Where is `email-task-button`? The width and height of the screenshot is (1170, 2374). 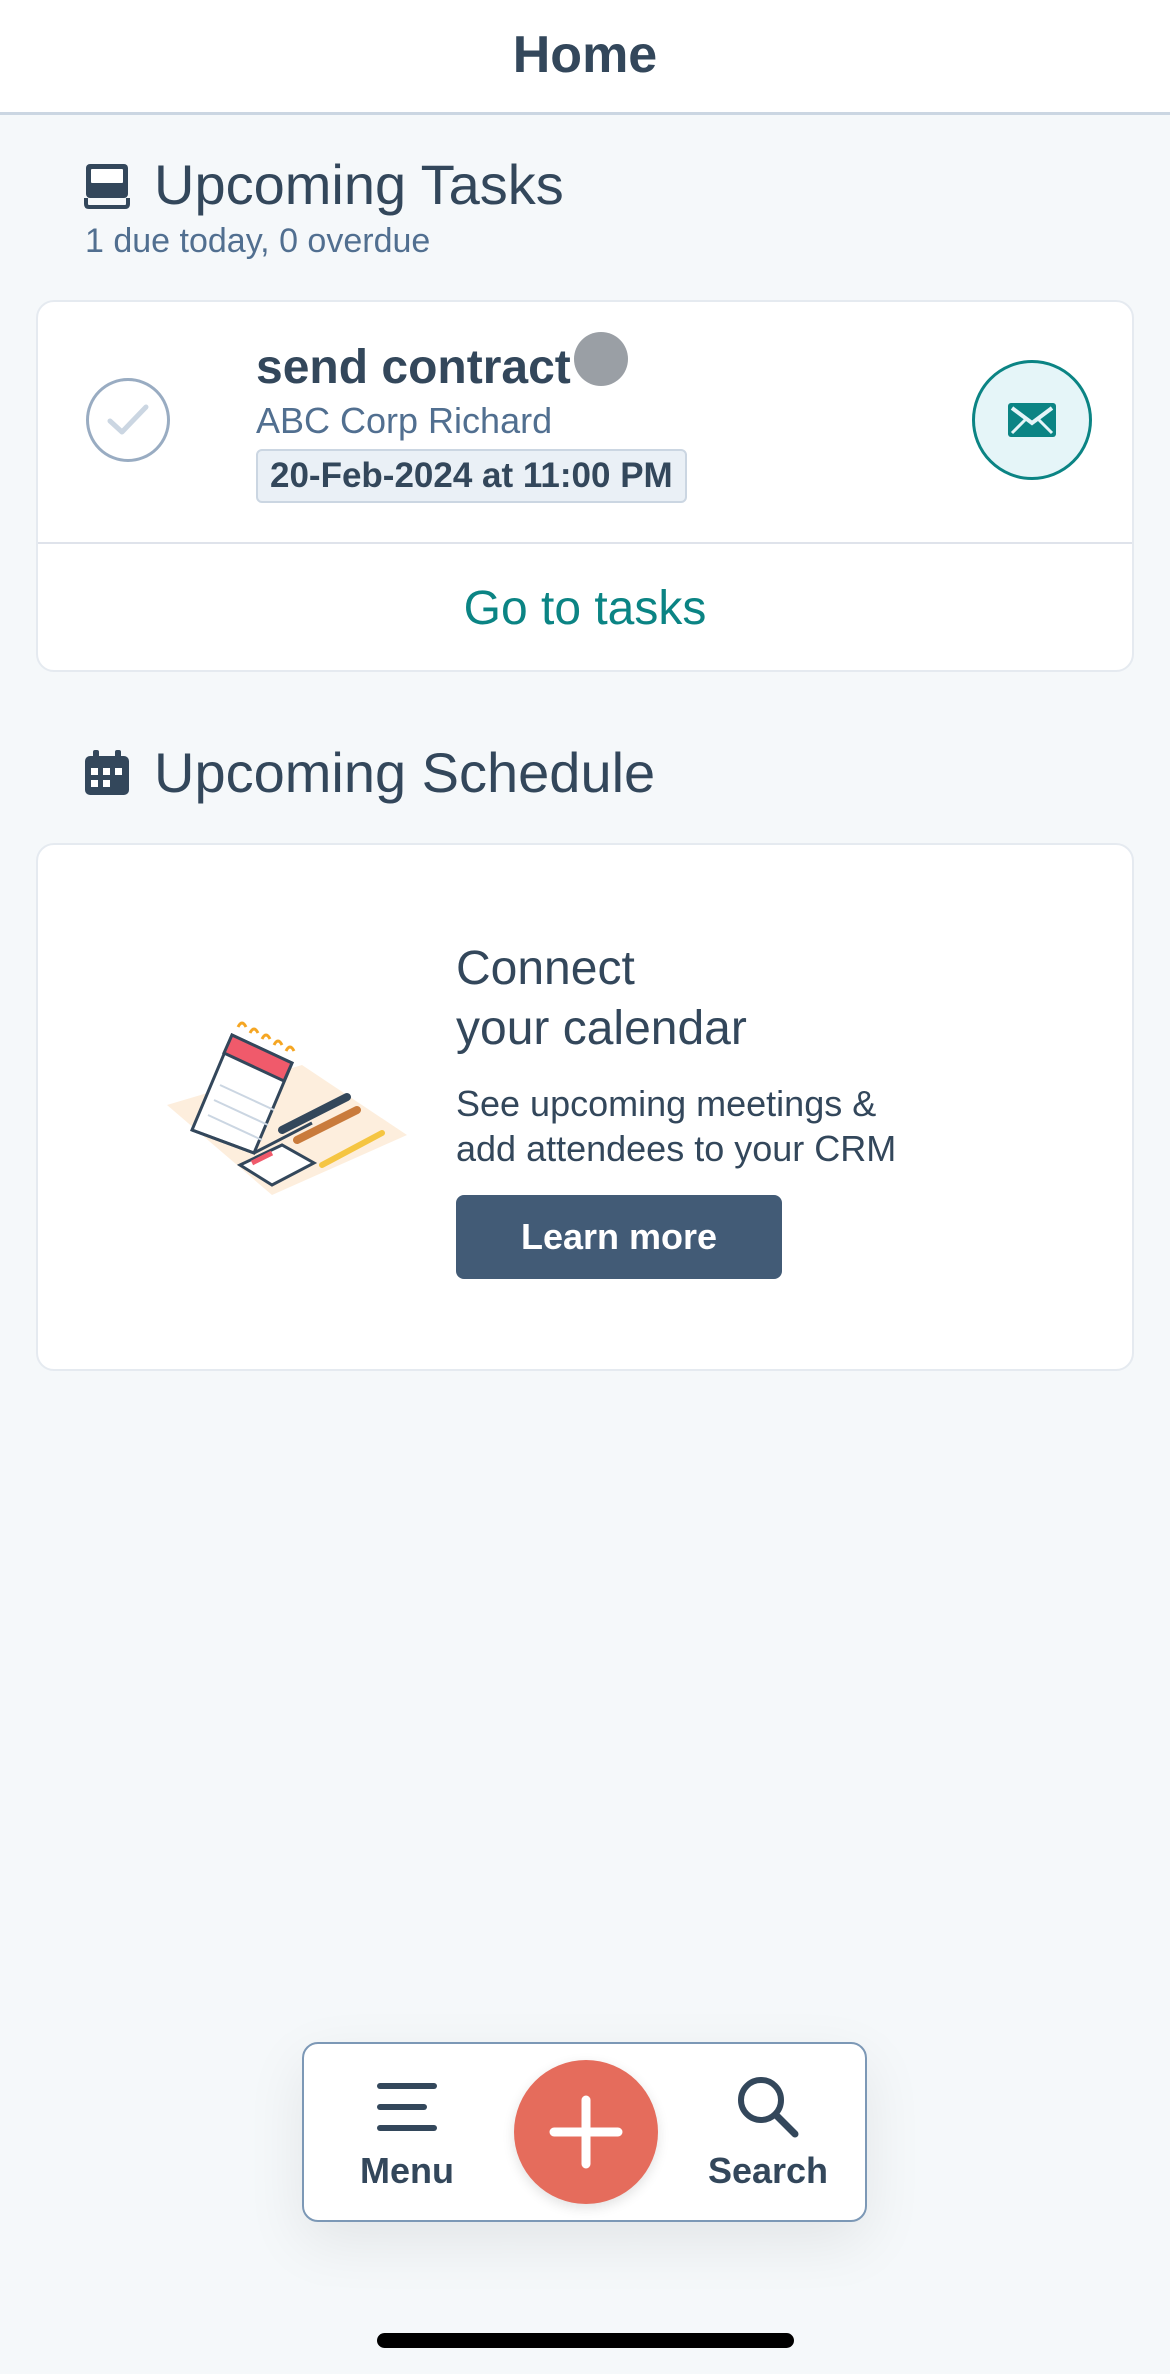
email-task-button is located at coordinates (1032, 420).